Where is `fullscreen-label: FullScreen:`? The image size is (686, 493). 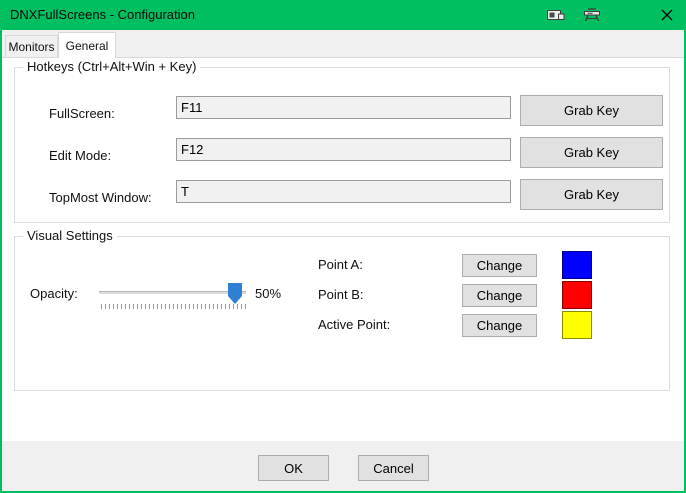 fullscreen-label: FullScreen: is located at coordinates (82, 113).